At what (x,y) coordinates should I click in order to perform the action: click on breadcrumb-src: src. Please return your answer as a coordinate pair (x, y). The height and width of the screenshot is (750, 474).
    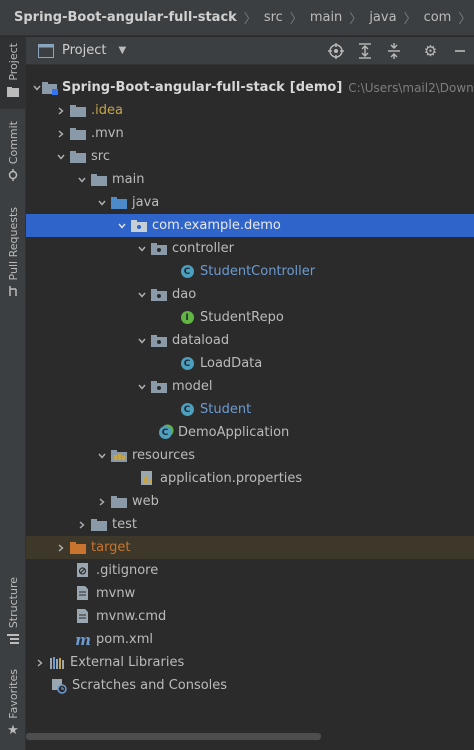
    Looking at the image, I should click on (273, 17).